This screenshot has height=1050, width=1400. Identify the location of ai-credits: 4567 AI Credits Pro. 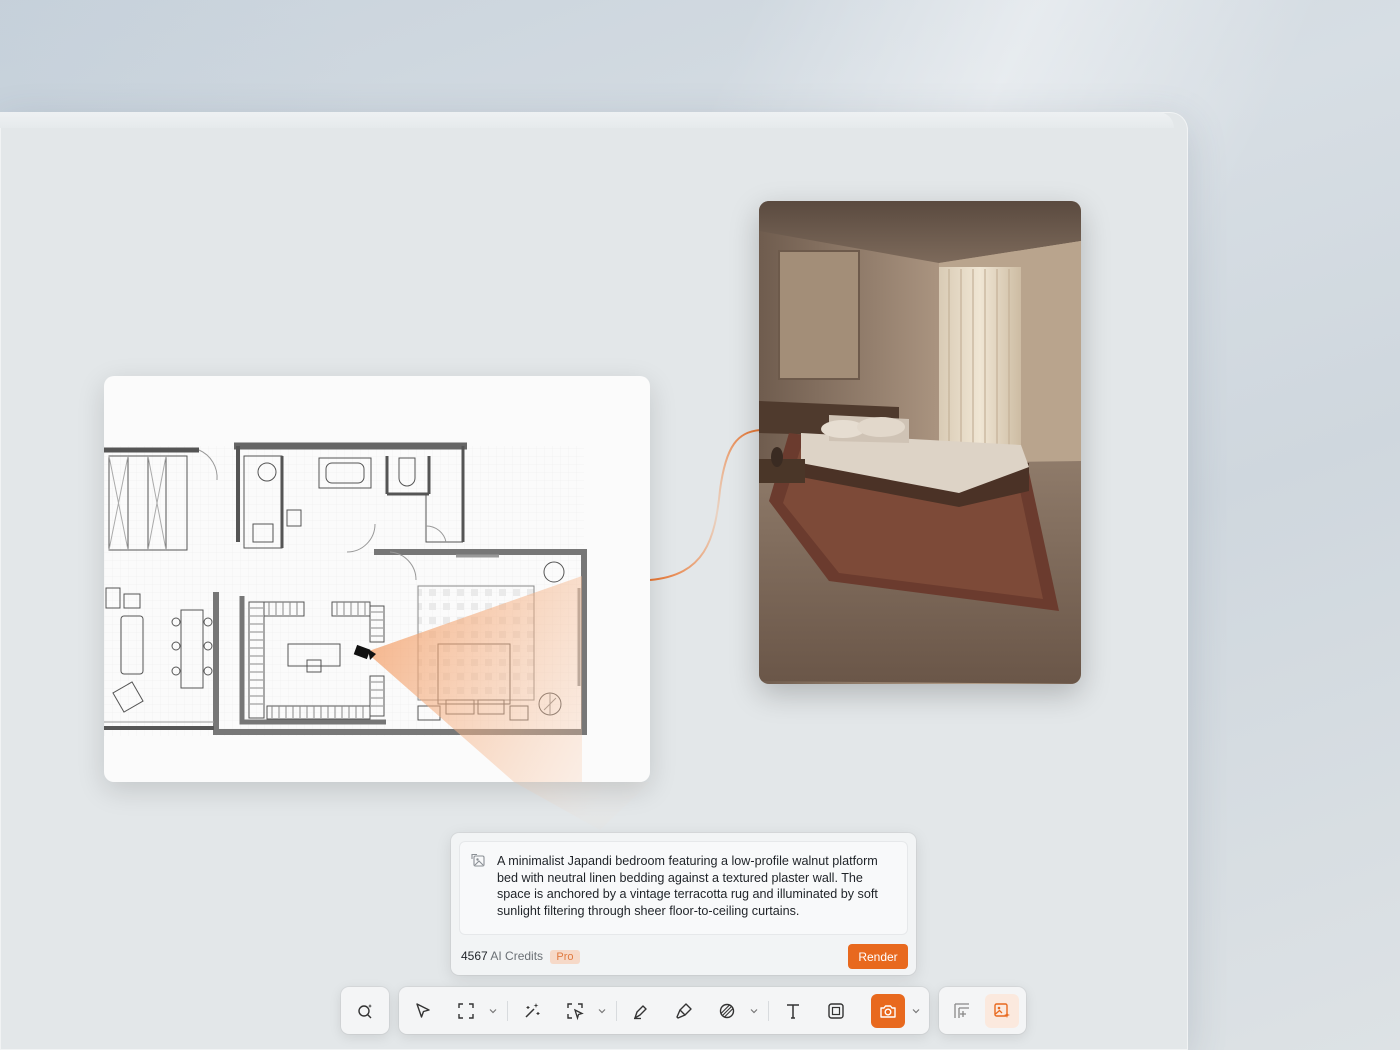
(520, 956).